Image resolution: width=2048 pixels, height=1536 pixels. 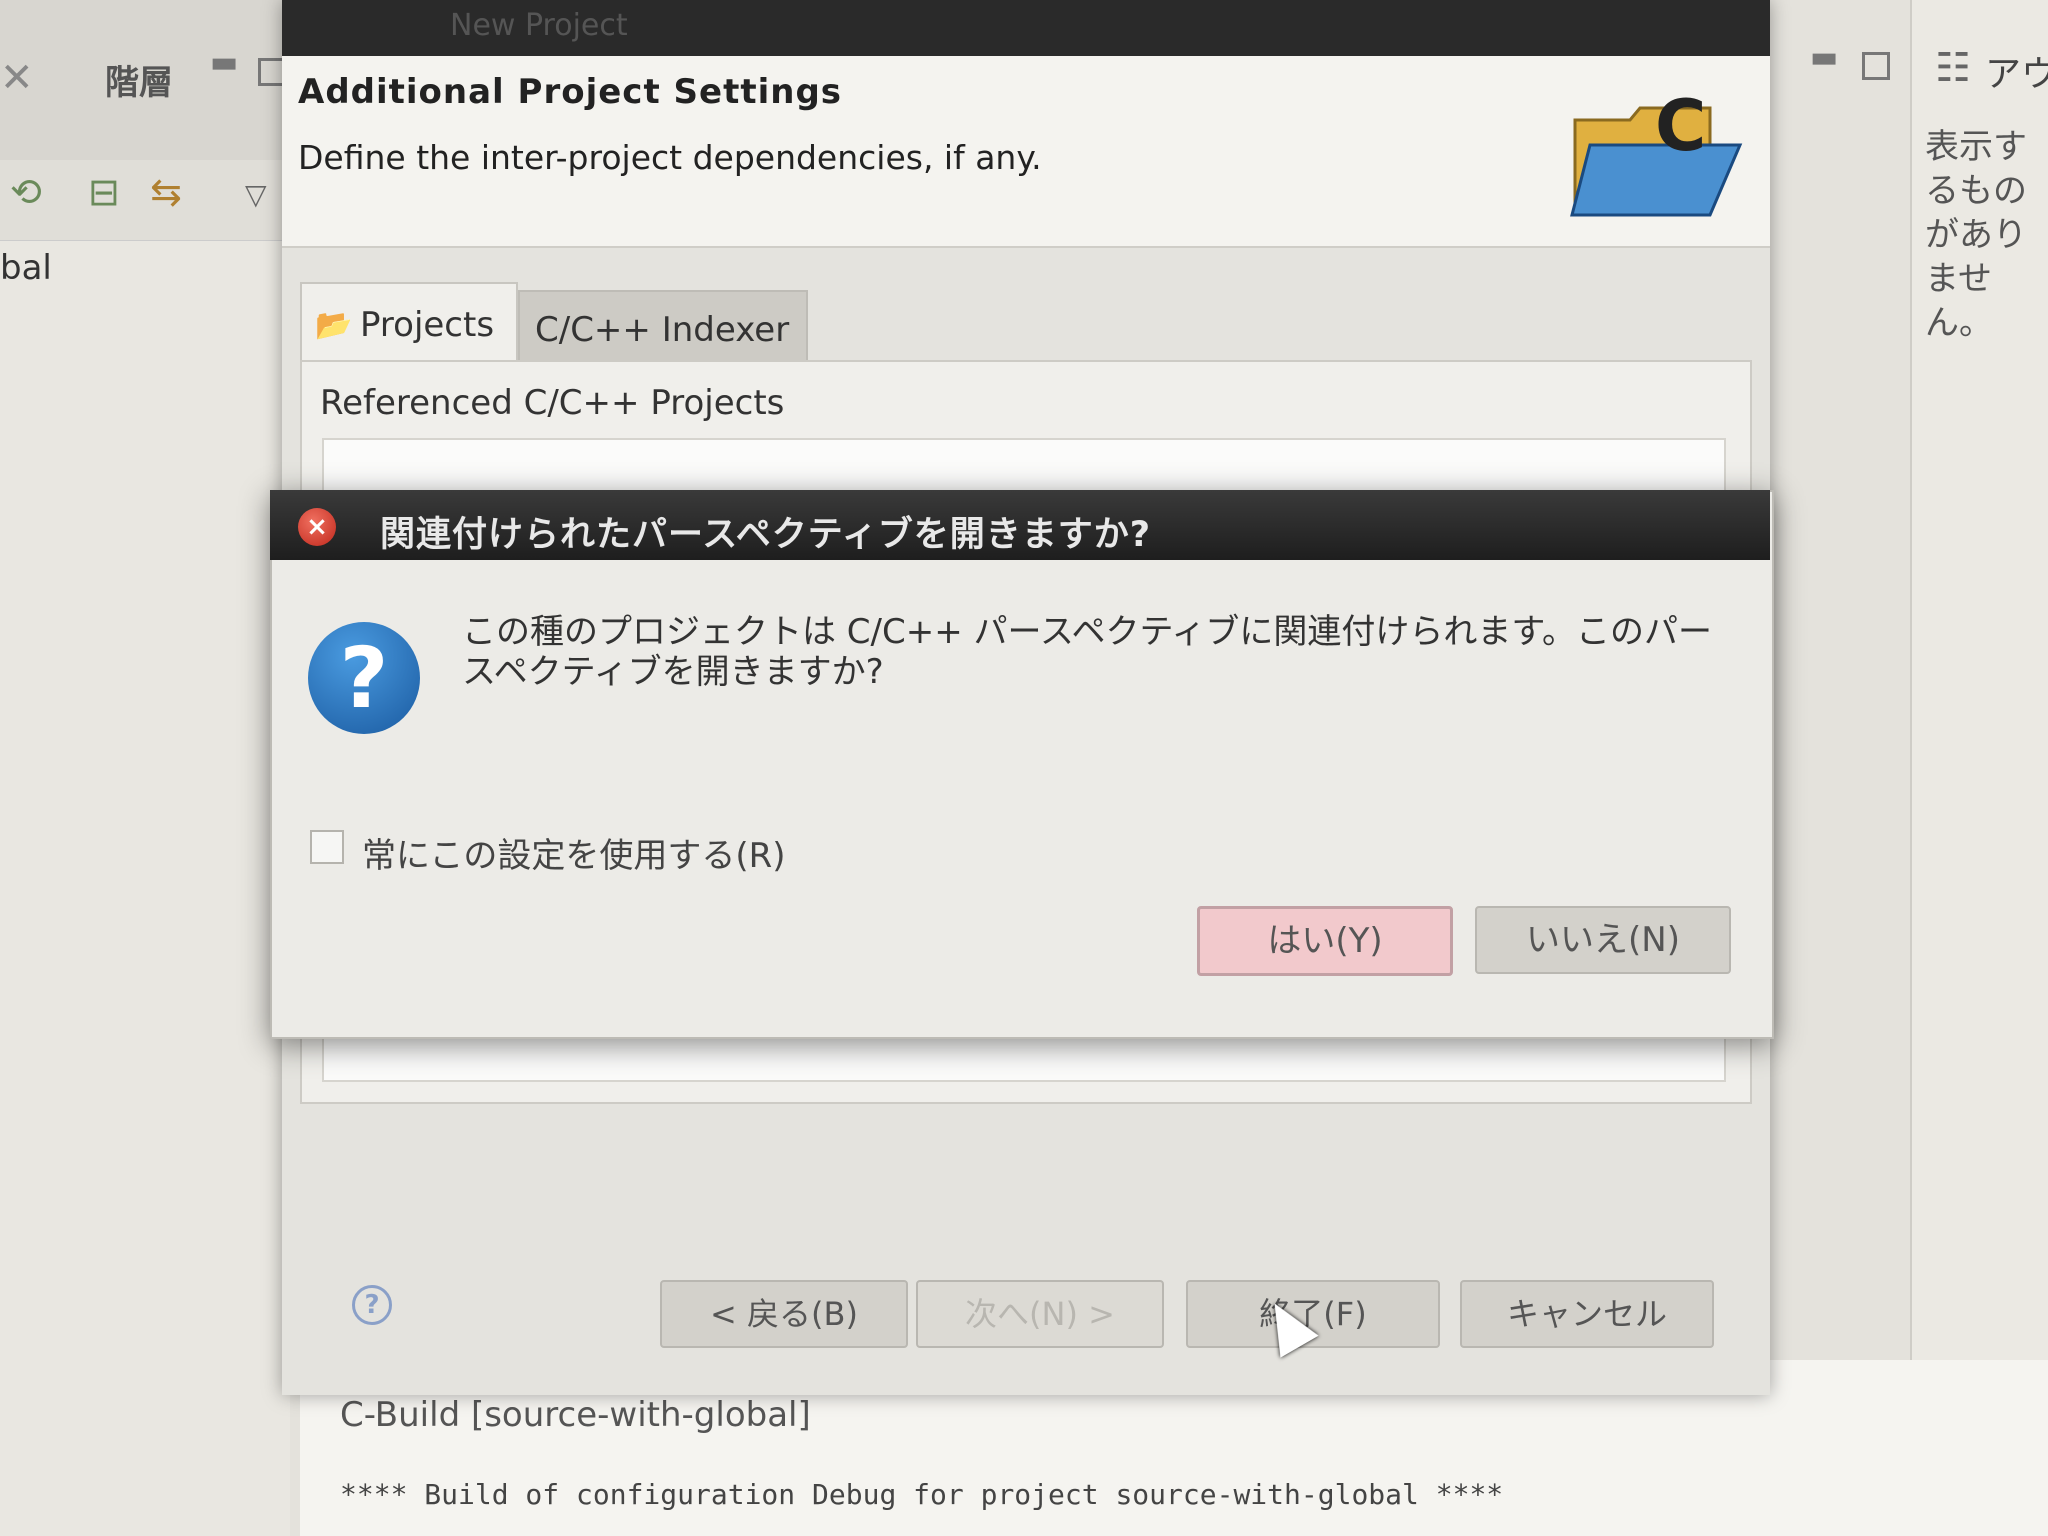 What do you see at coordinates (1876, 66) in the screenshot?
I see `maximize-icon` at bounding box center [1876, 66].